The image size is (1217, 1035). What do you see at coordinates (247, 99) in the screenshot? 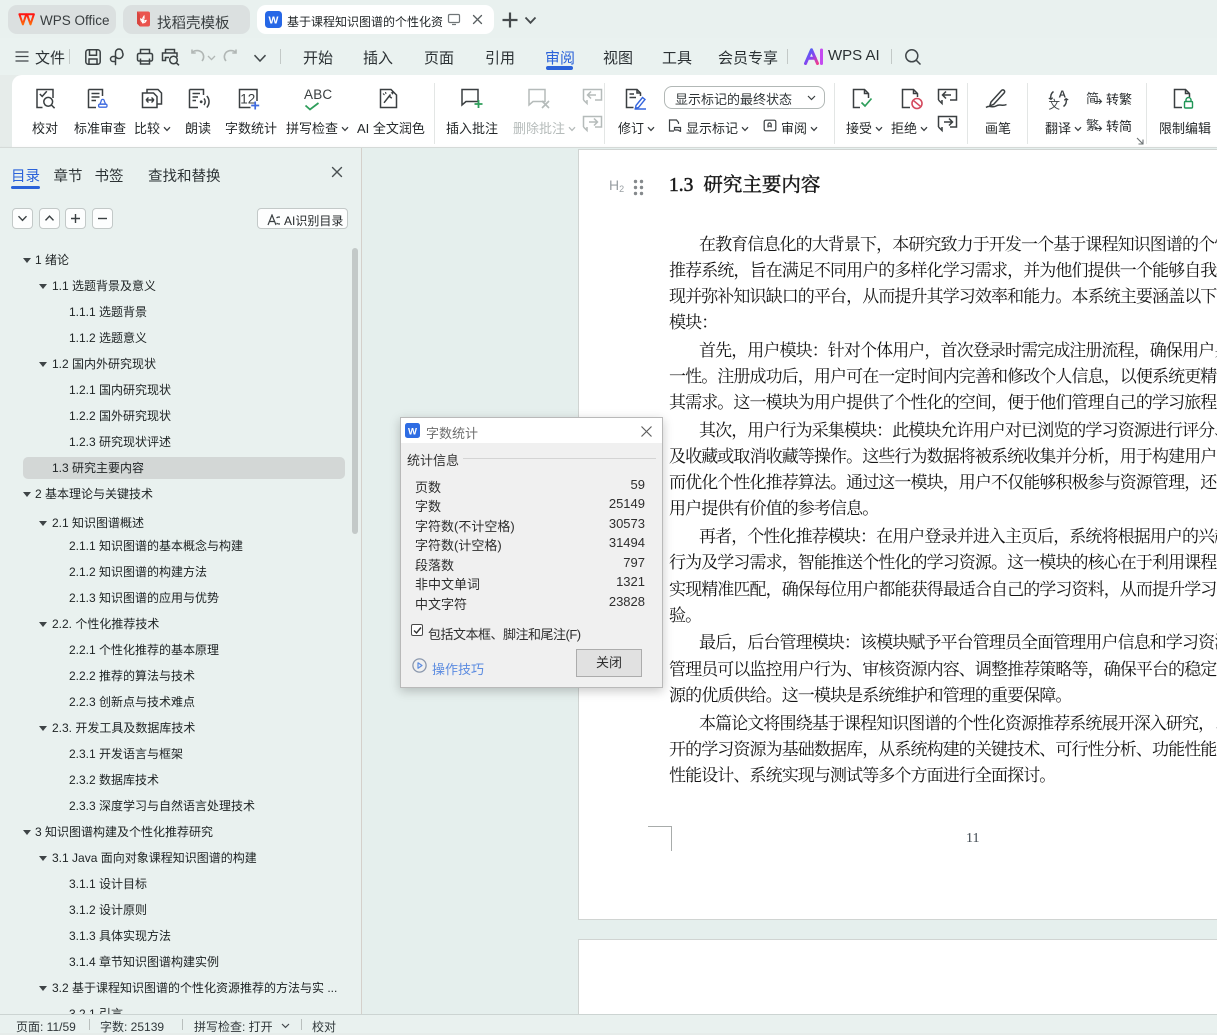
I see `svg-text: 12` at bounding box center [247, 99].